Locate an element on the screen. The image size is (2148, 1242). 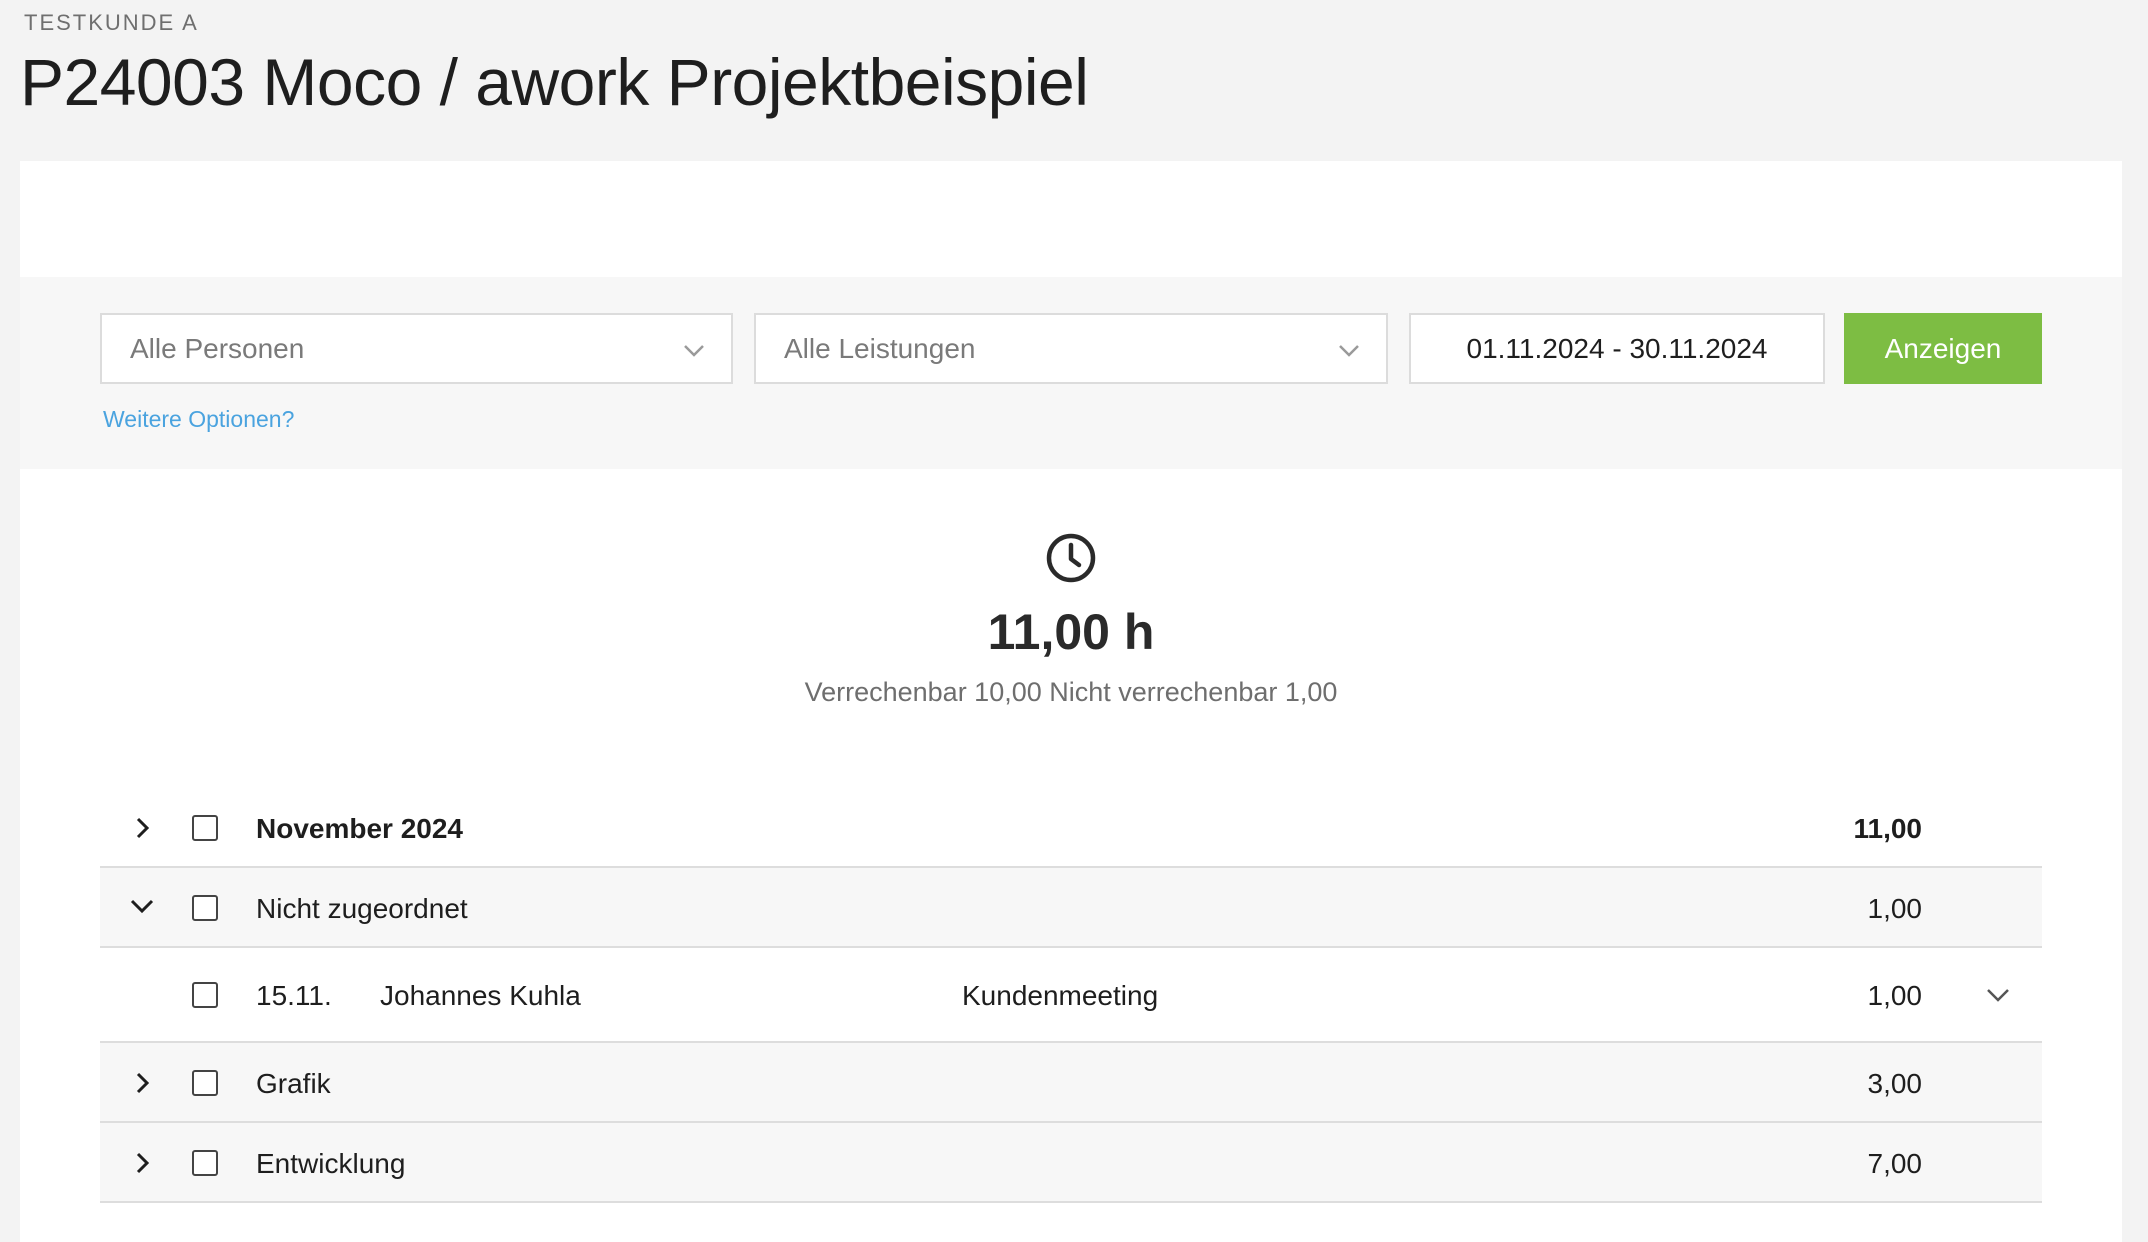
entry-date: 15.11. is located at coordinates (294, 995).